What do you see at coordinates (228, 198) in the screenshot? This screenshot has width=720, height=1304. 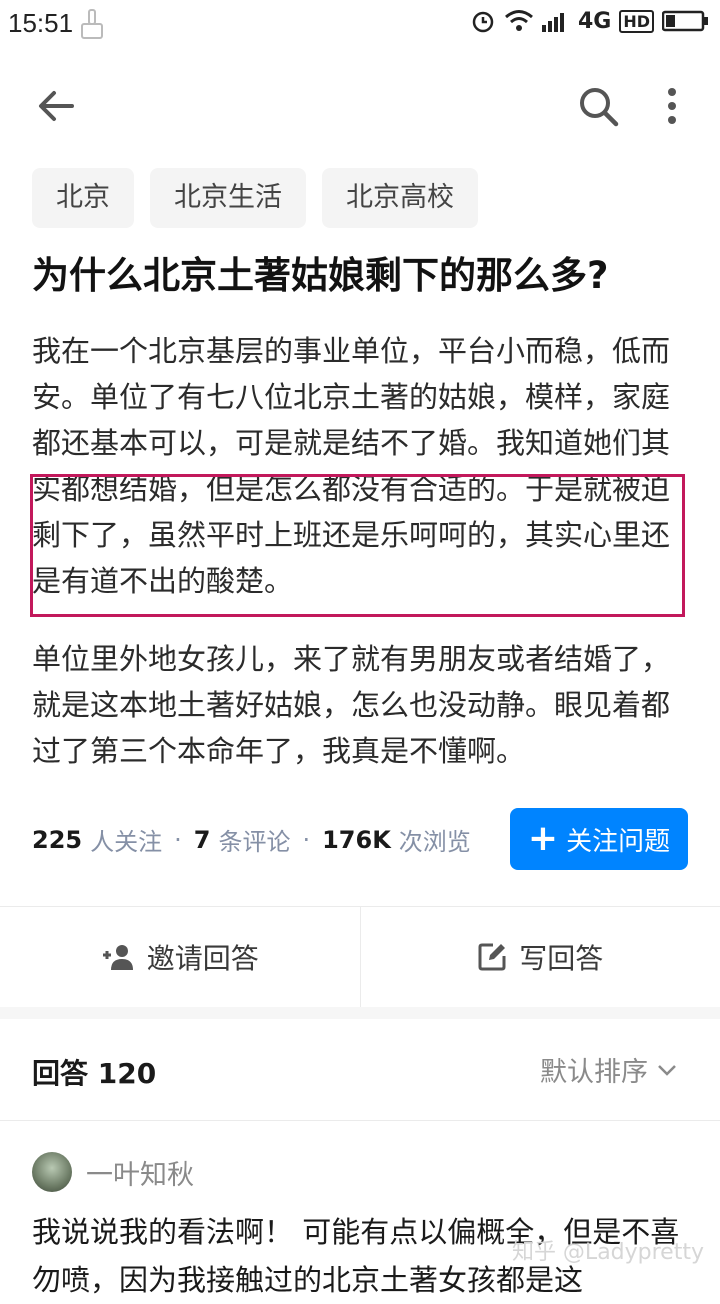 I see `topic-tag: 北京生活` at bounding box center [228, 198].